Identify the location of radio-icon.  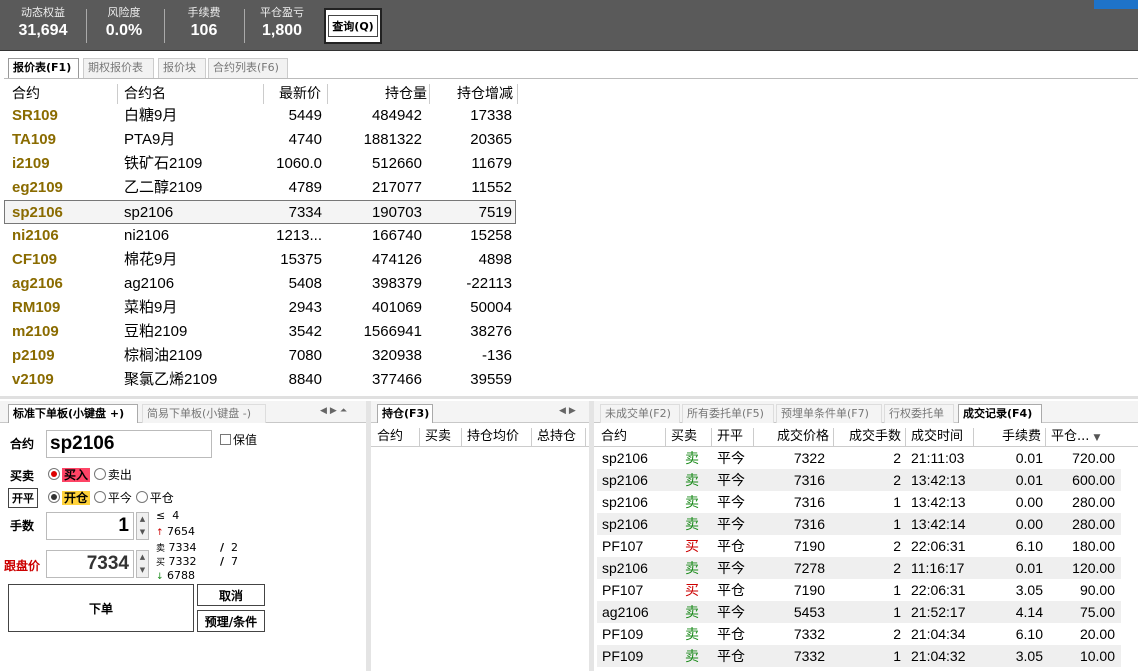
(99, 474).